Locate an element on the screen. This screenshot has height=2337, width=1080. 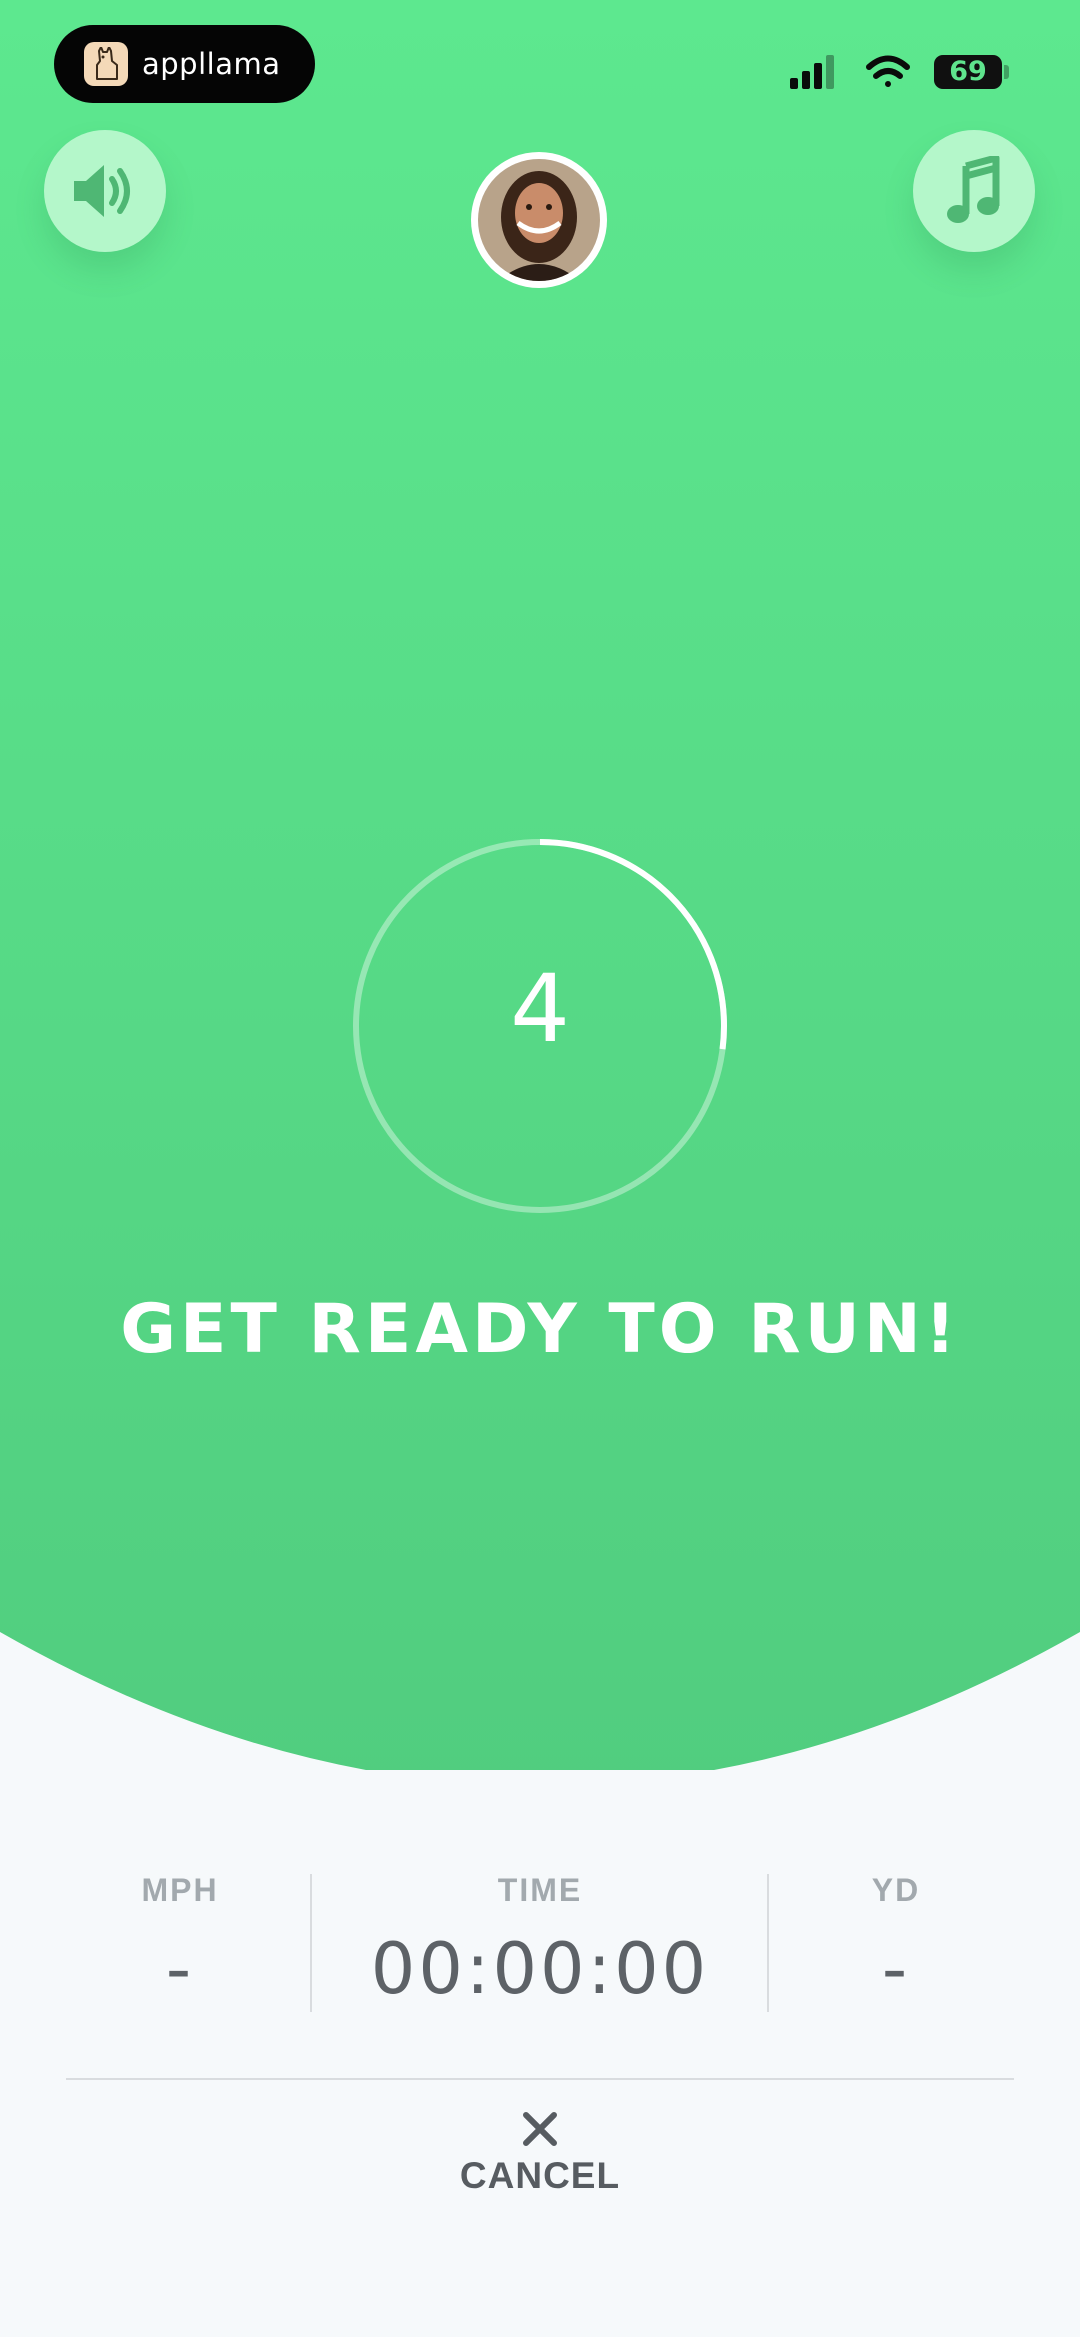
music-button is located at coordinates (974, 191).